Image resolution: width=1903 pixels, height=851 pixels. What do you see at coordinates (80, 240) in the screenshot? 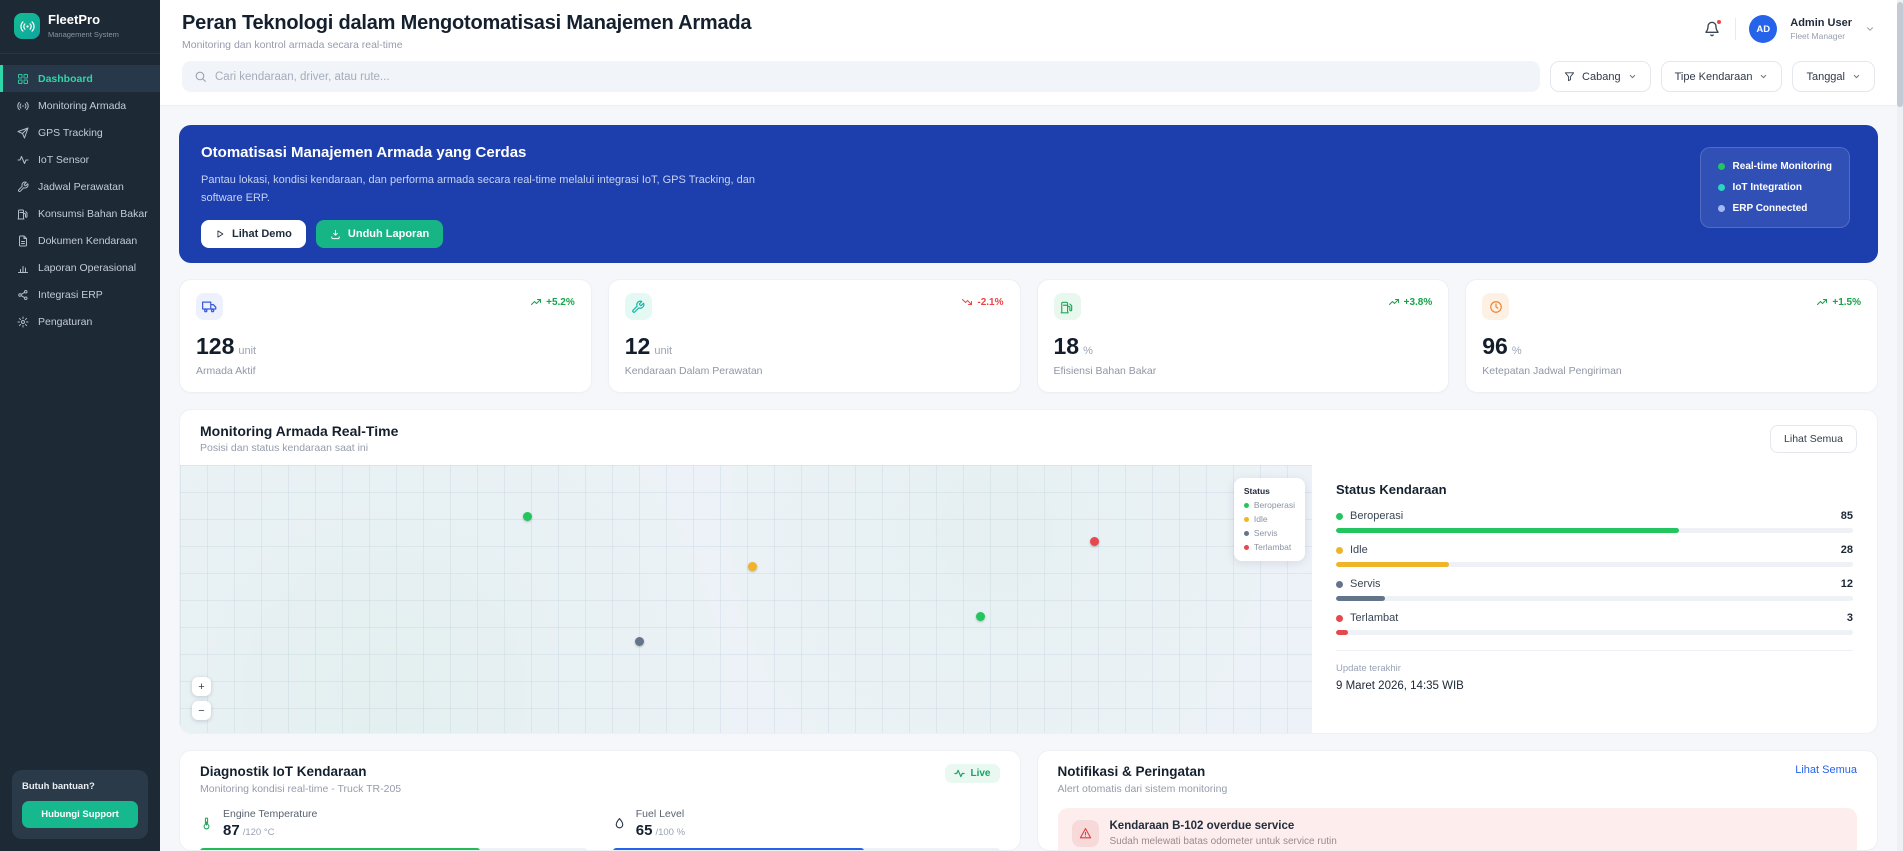
I see `sidebar-item-dokumen-kendaraan: Dokumen Kendaraan` at bounding box center [80, 240].